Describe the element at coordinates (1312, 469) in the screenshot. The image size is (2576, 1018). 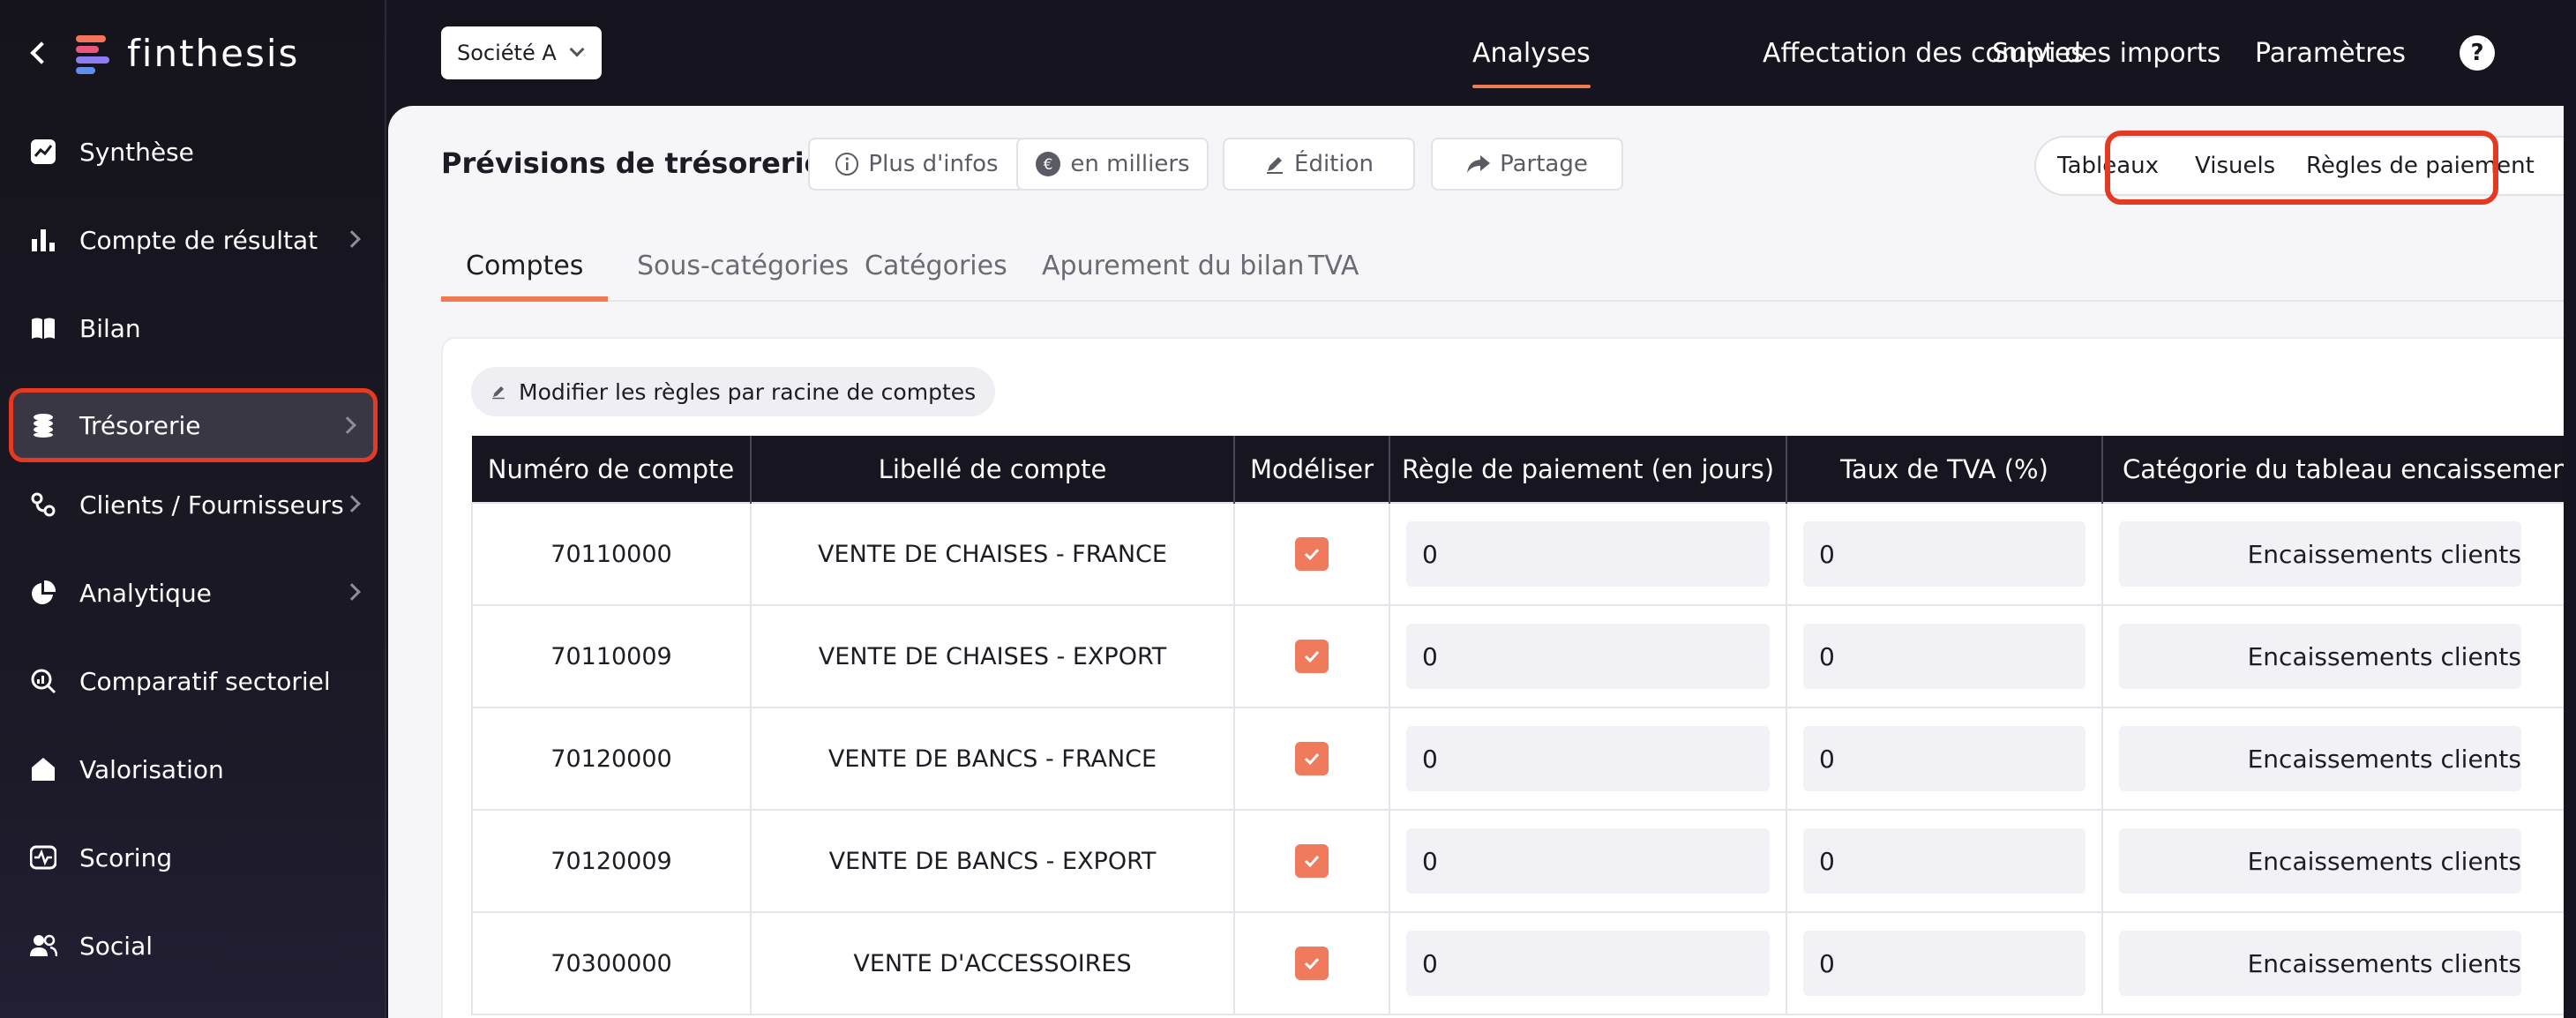
I see `column-header: Modéliser` at that location.